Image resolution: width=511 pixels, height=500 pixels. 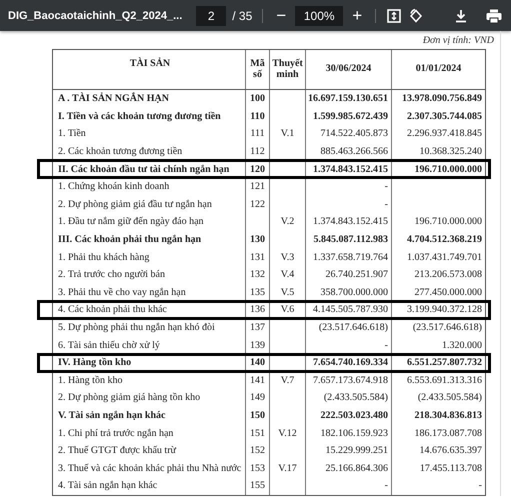 What do you see at coordinates (287, 433) in the screenshot?
I see `note-cell: V.12` at bounding box center [287, 433].